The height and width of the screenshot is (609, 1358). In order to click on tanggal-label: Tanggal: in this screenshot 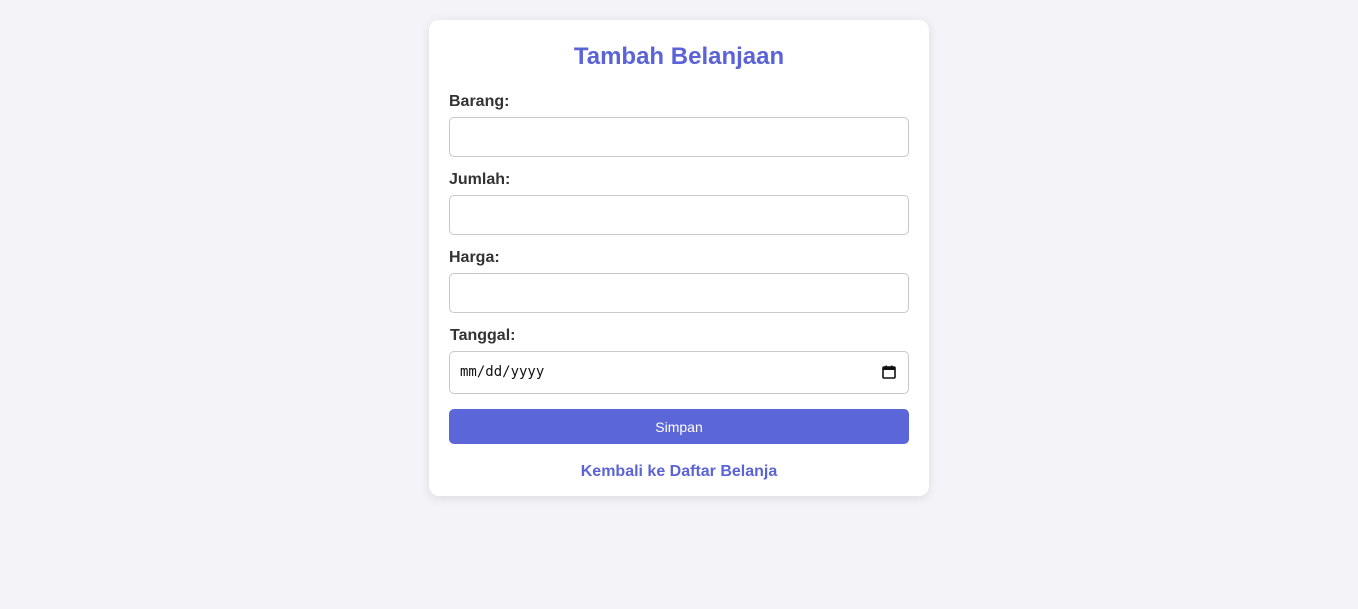, I will do `click(483, 335)`.